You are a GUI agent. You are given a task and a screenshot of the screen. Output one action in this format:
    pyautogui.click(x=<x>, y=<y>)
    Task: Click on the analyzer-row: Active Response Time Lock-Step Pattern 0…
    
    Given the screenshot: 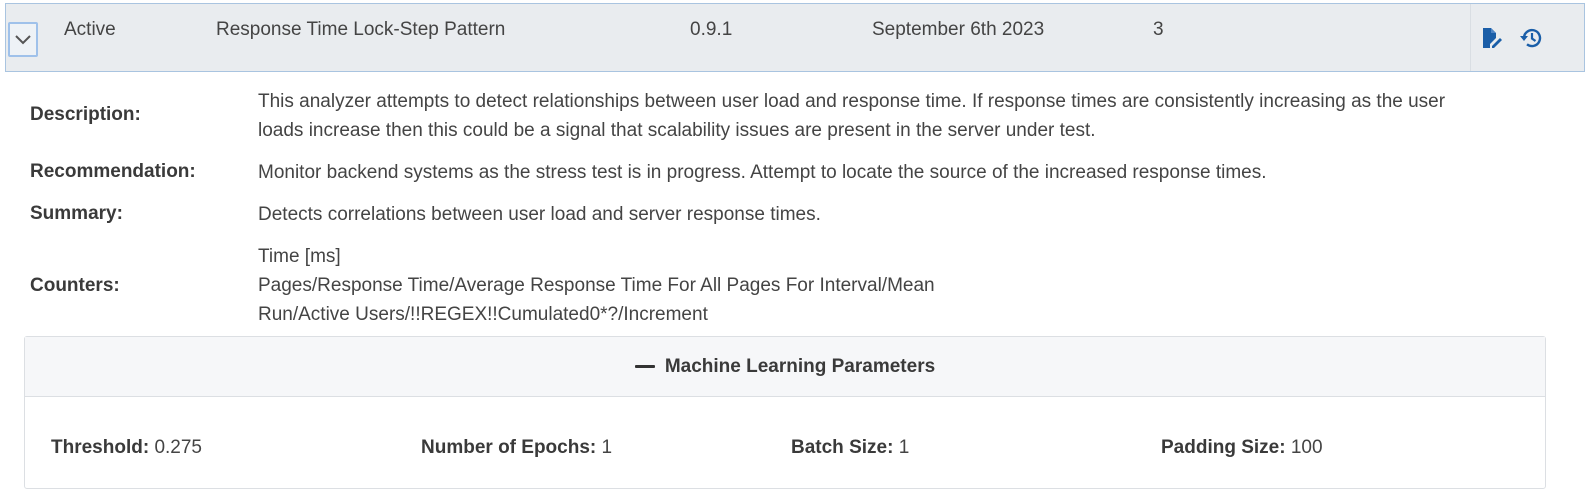 What is the action you would take?
    pyautogui.click(x=795, y=37)
    